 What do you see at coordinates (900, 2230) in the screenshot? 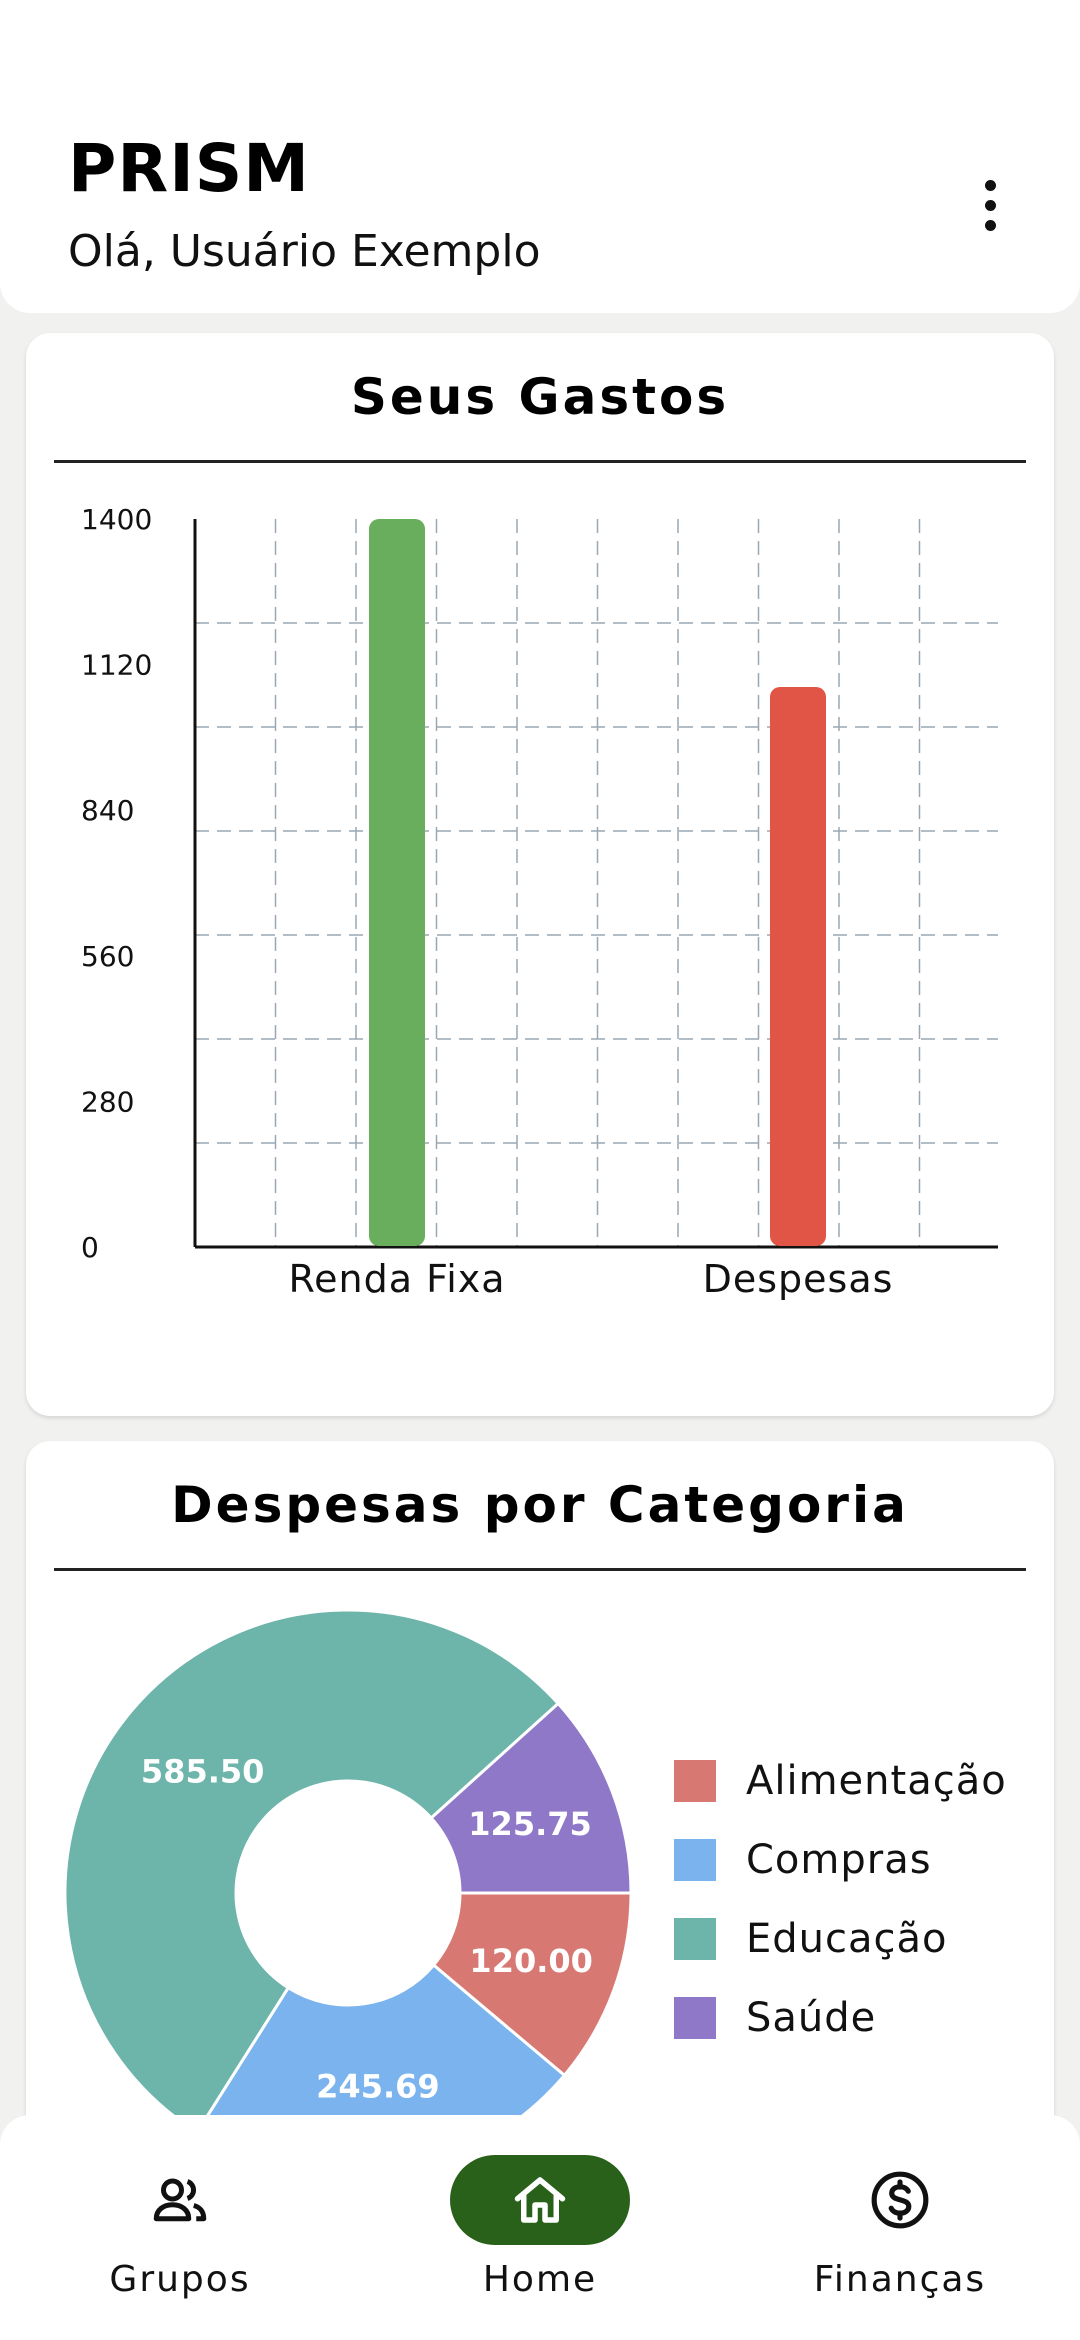
I see `nav-item-financas: Finanças` at bounding box center [900, 2230].